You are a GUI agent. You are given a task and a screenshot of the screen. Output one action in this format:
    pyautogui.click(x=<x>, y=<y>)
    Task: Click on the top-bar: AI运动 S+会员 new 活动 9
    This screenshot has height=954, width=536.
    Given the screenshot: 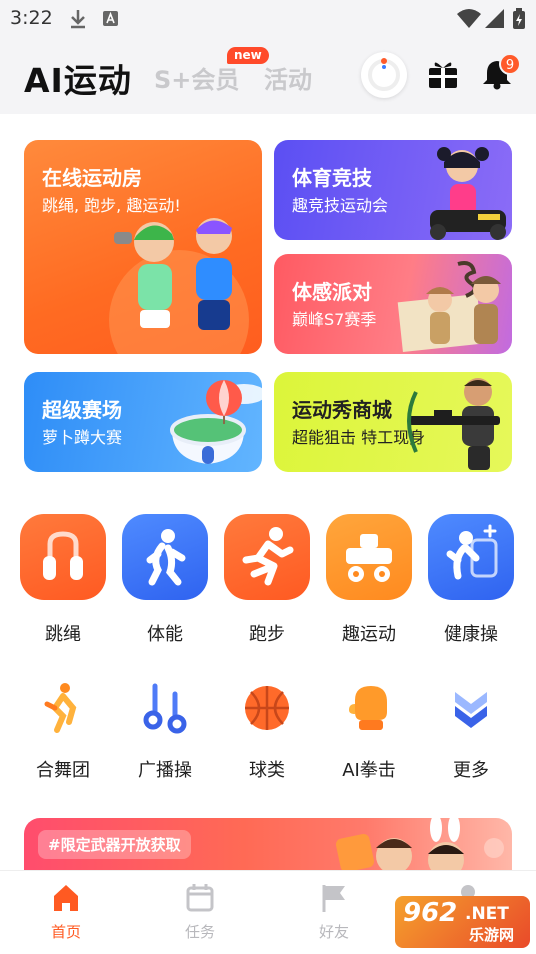 What is the action you would take?
    pyautogui.click(x=268, y=76)
    